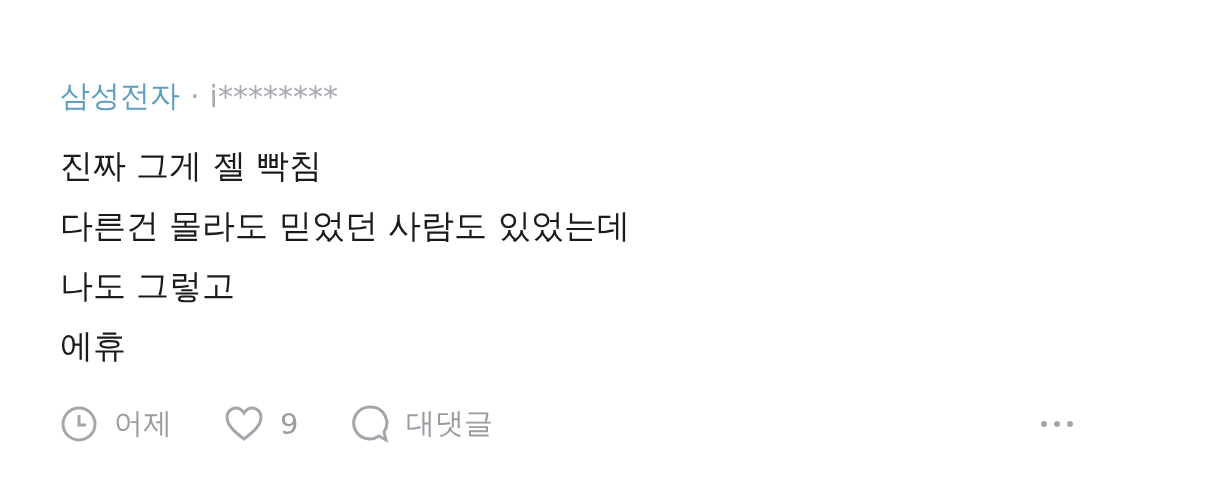  What do you see at coordinates (370, 424) in the screenshot?
I see `speech-bubble-icon` at bounding box center [370, 424].